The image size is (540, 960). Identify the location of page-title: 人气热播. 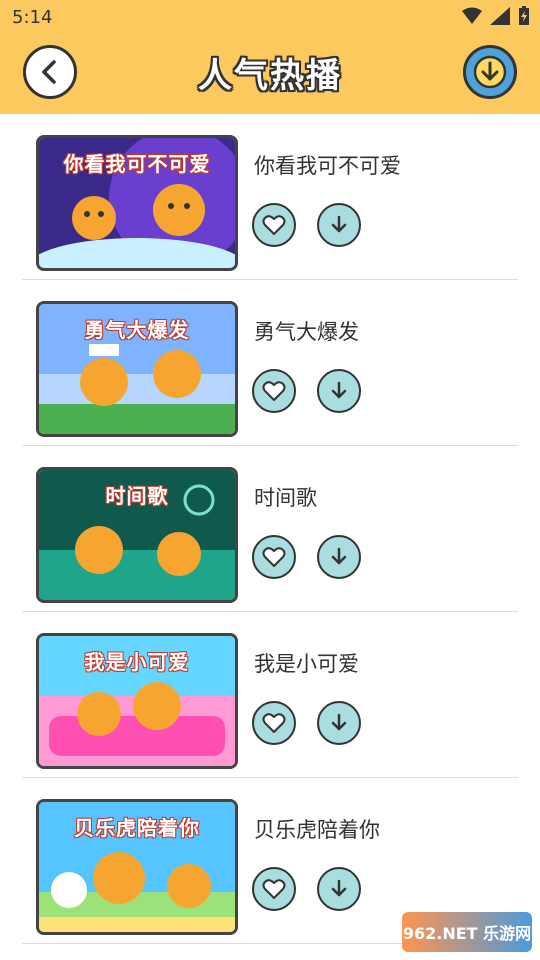
(270, 76).